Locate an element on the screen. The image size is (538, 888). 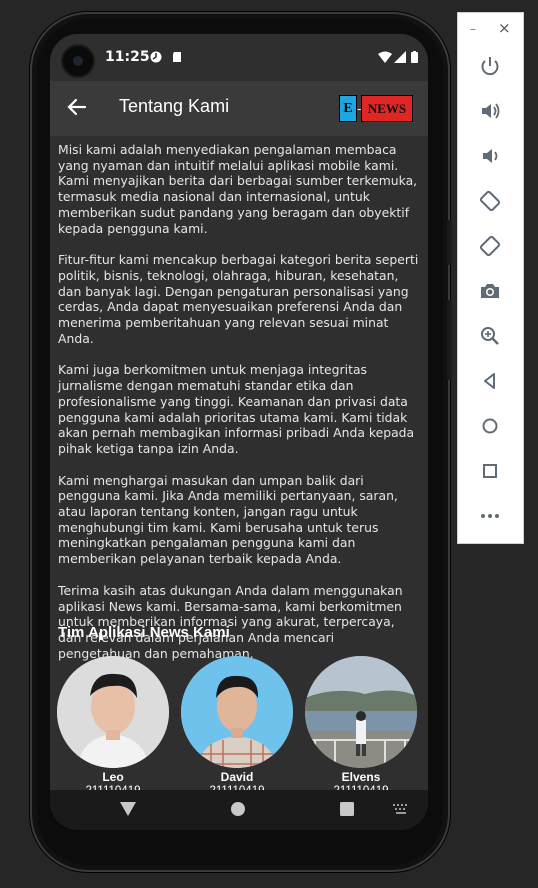
volume-up-button is located at coordinates (490, 111).